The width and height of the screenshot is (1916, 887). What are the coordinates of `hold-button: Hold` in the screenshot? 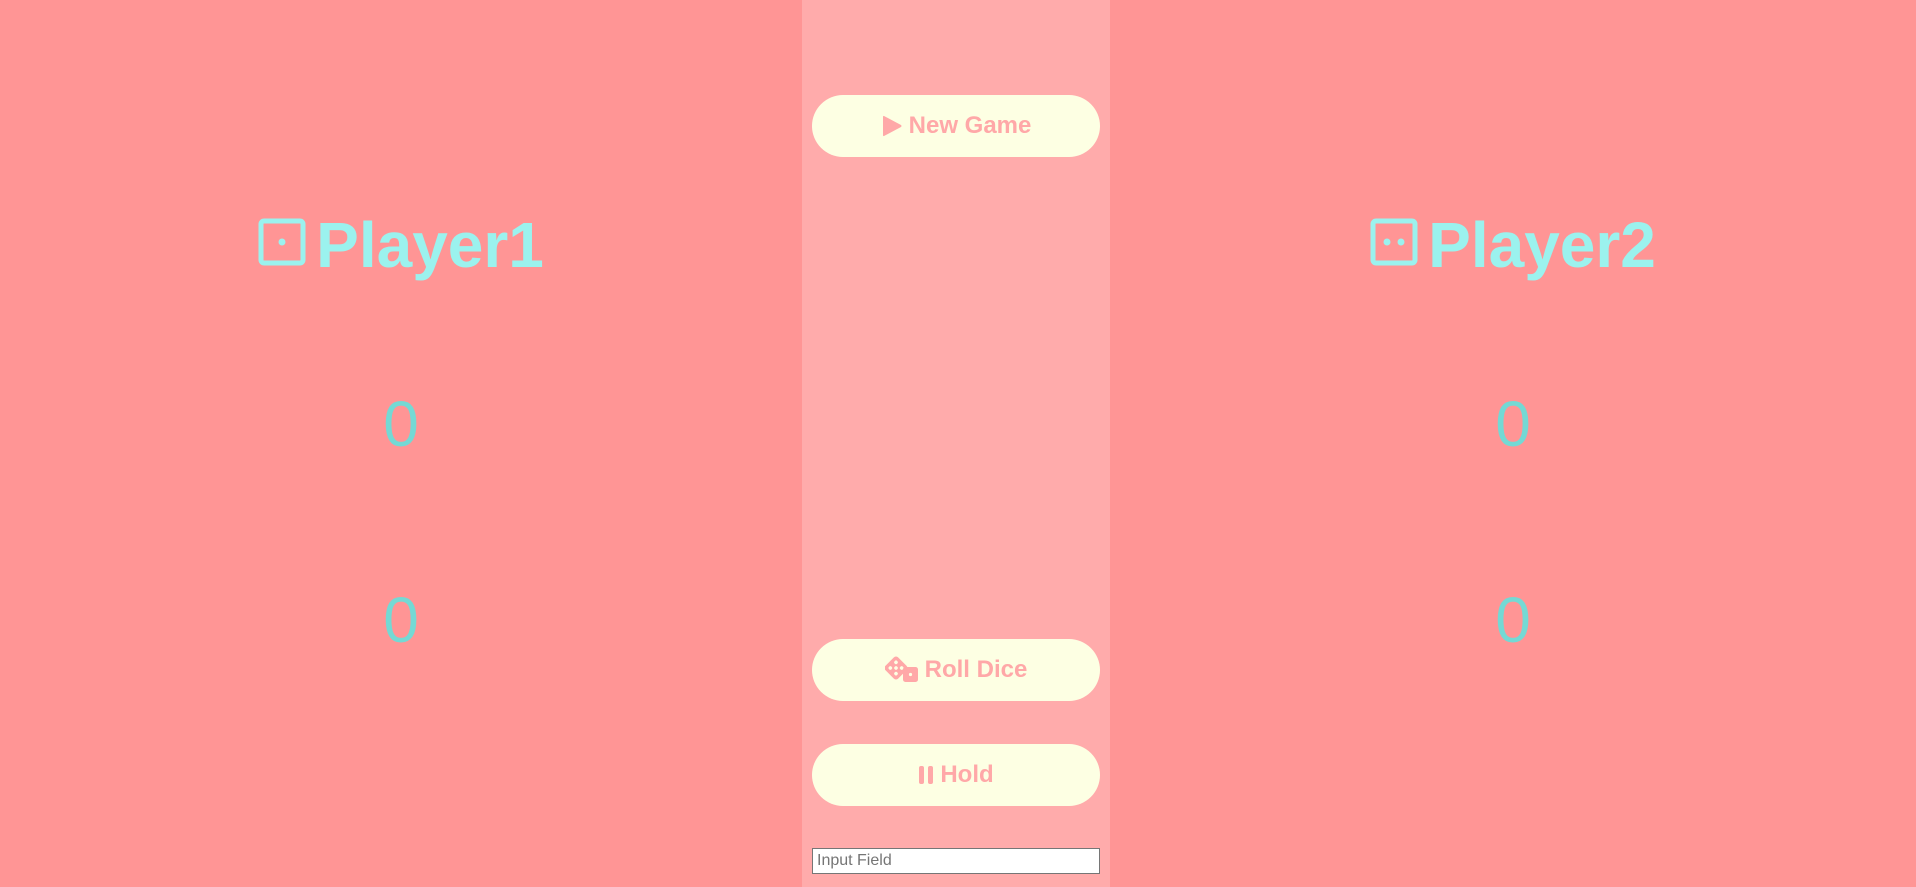 It's located at (956, 775).